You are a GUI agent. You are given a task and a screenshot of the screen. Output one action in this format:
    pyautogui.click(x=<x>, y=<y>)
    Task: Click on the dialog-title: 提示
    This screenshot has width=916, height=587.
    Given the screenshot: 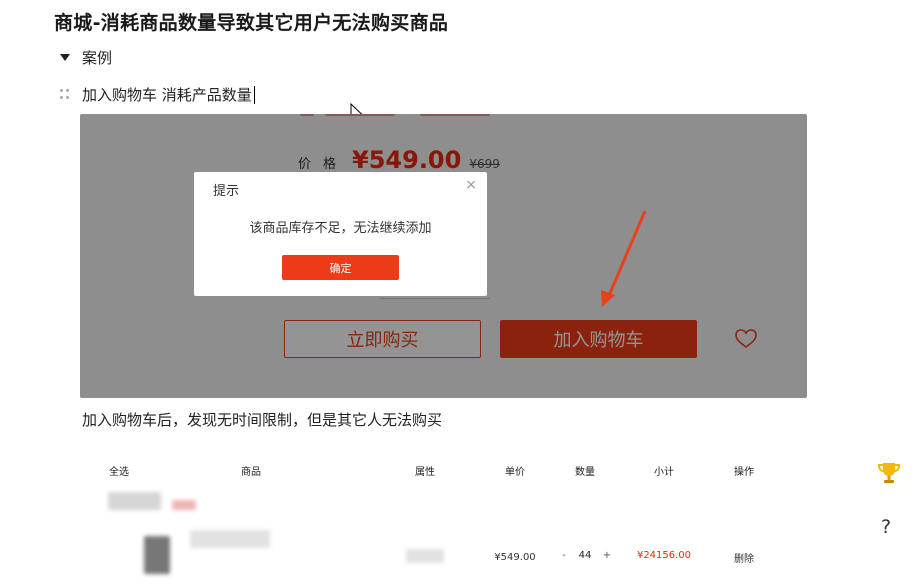 What is the action you would take?
    pyautogui.click(x=226, y=191)
    